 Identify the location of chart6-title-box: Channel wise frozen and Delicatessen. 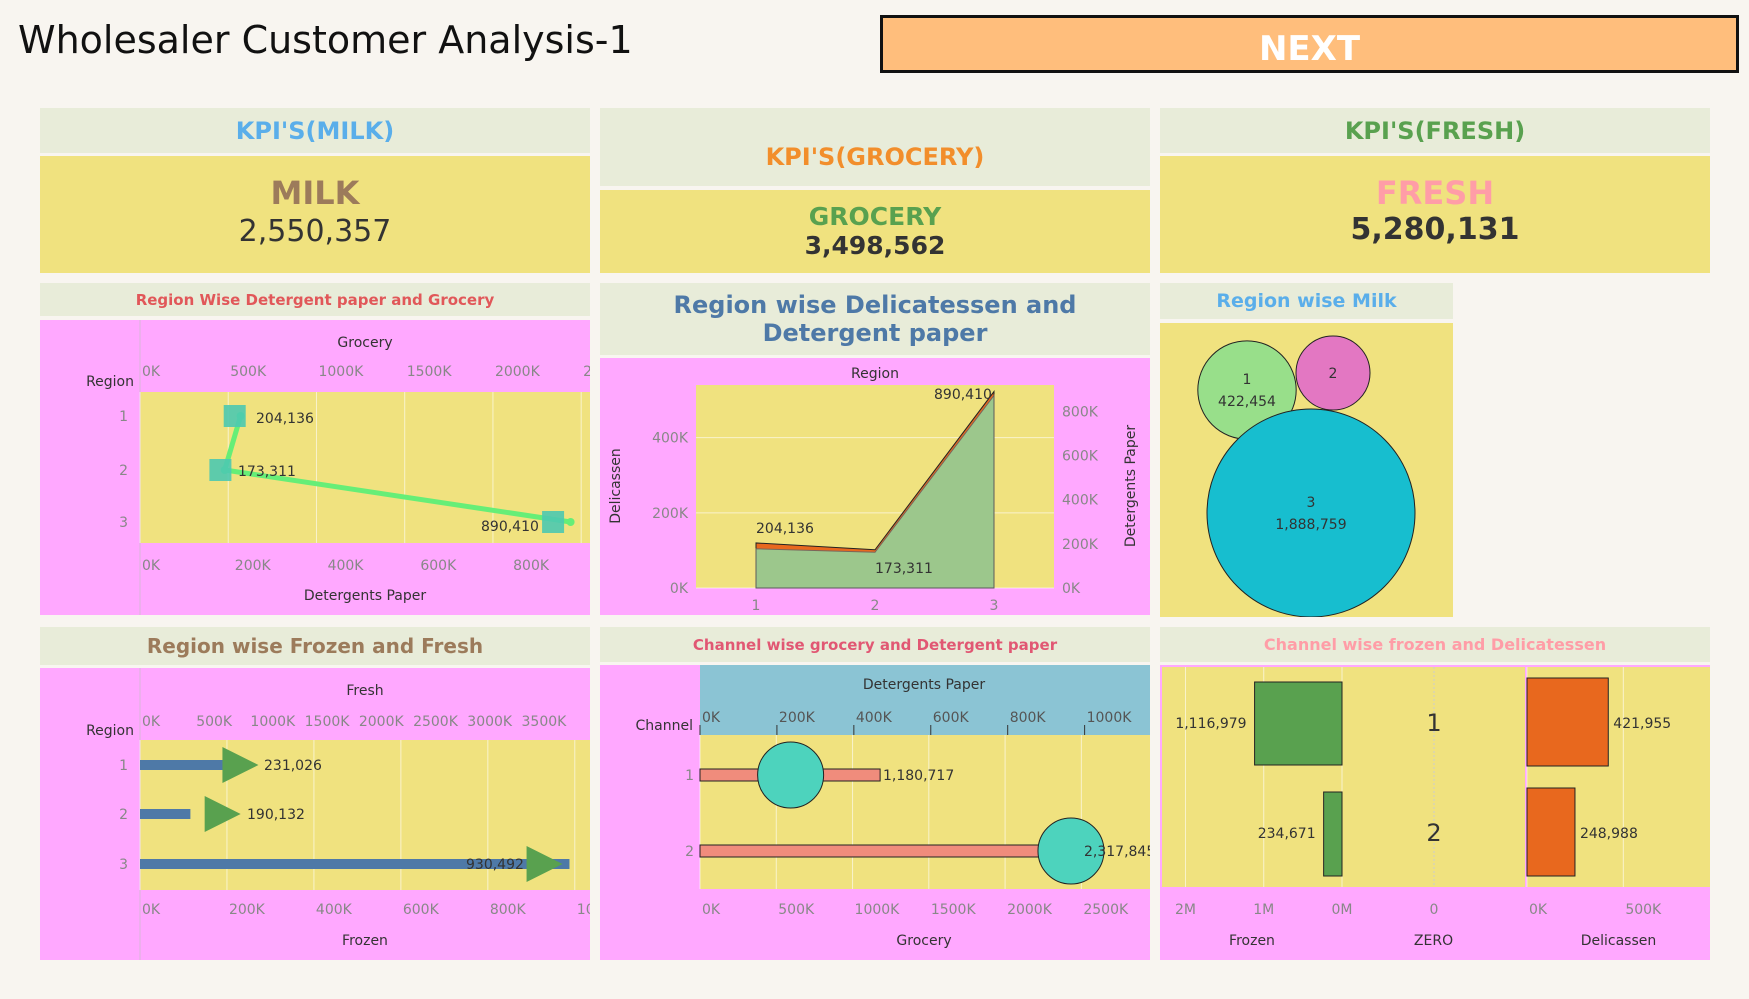
(1435, 644).